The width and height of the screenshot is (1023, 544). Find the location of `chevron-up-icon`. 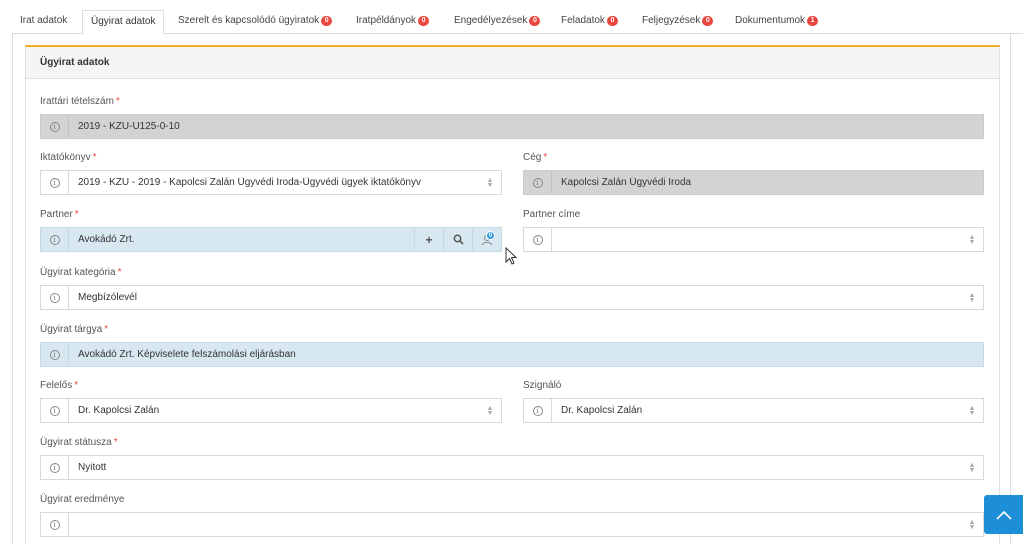

chevron-up-icon is located at coordinates (1003, 515).